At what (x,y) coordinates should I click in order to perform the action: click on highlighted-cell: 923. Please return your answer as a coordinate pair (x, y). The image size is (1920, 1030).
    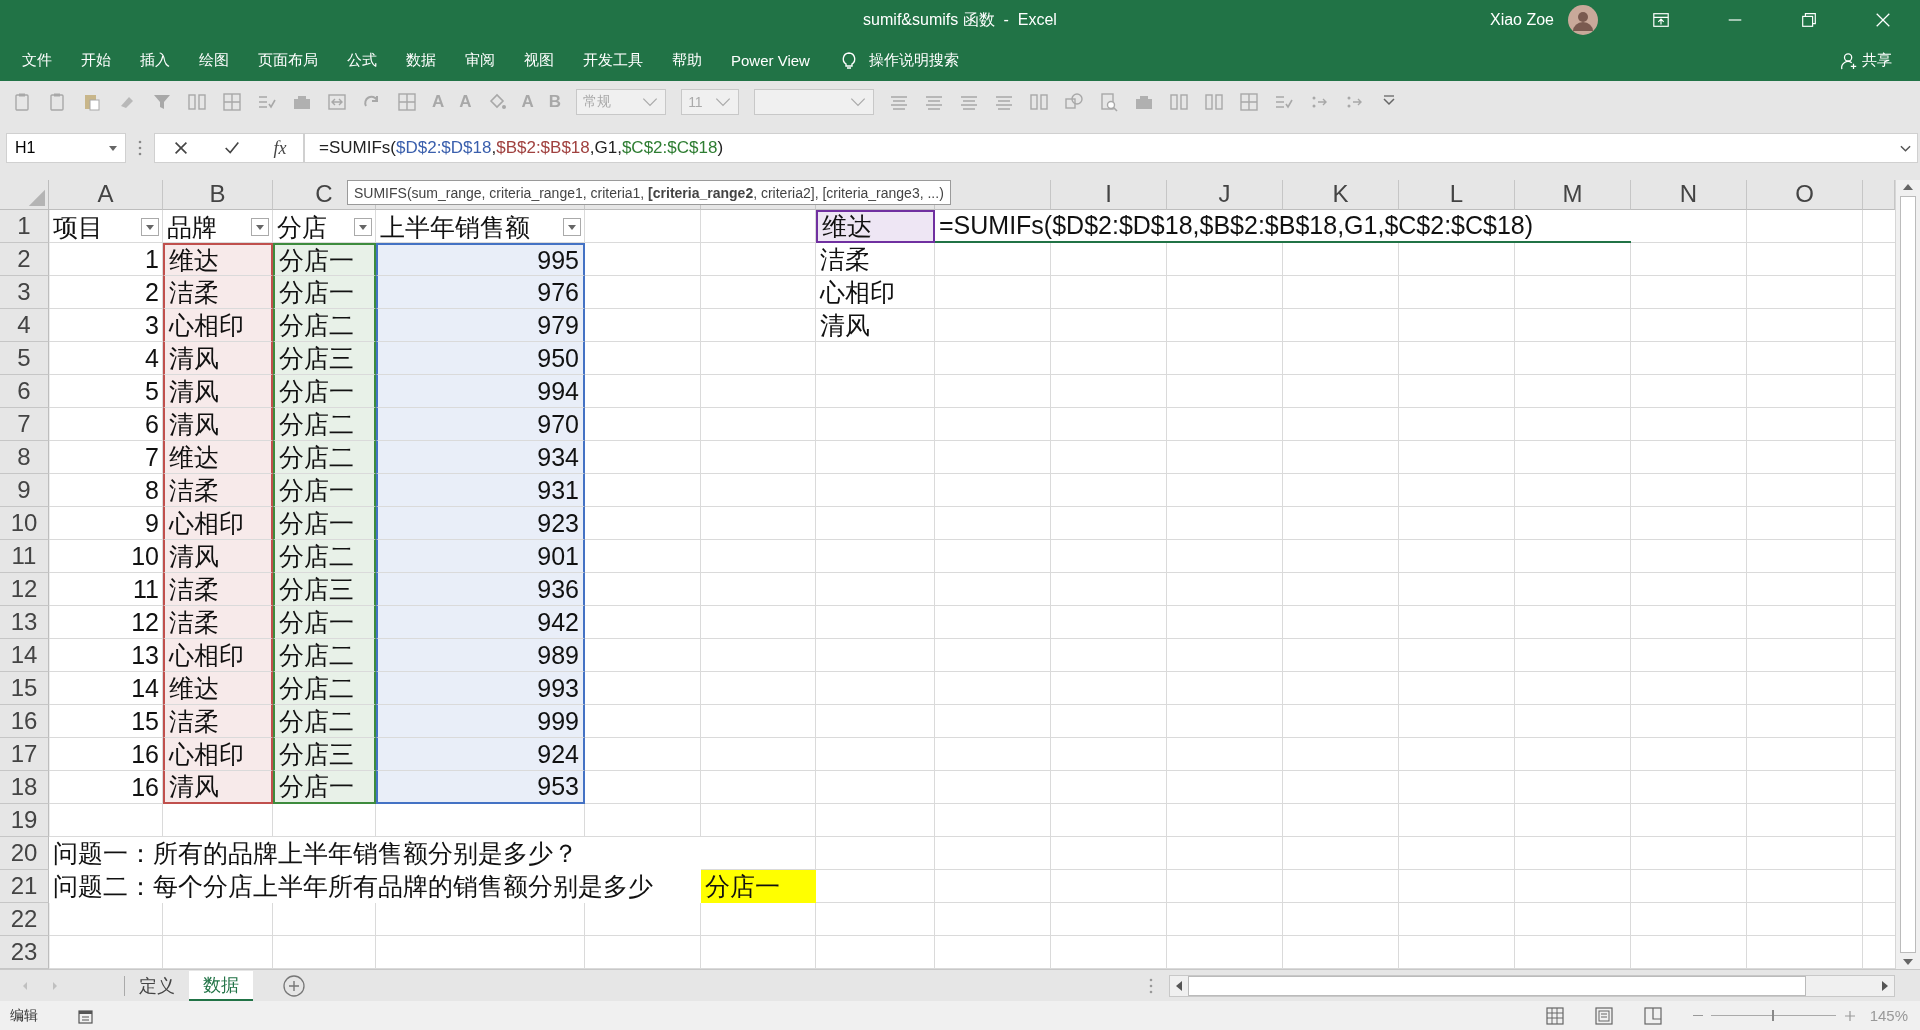
    Looking at the image, I should click on (480, 523).